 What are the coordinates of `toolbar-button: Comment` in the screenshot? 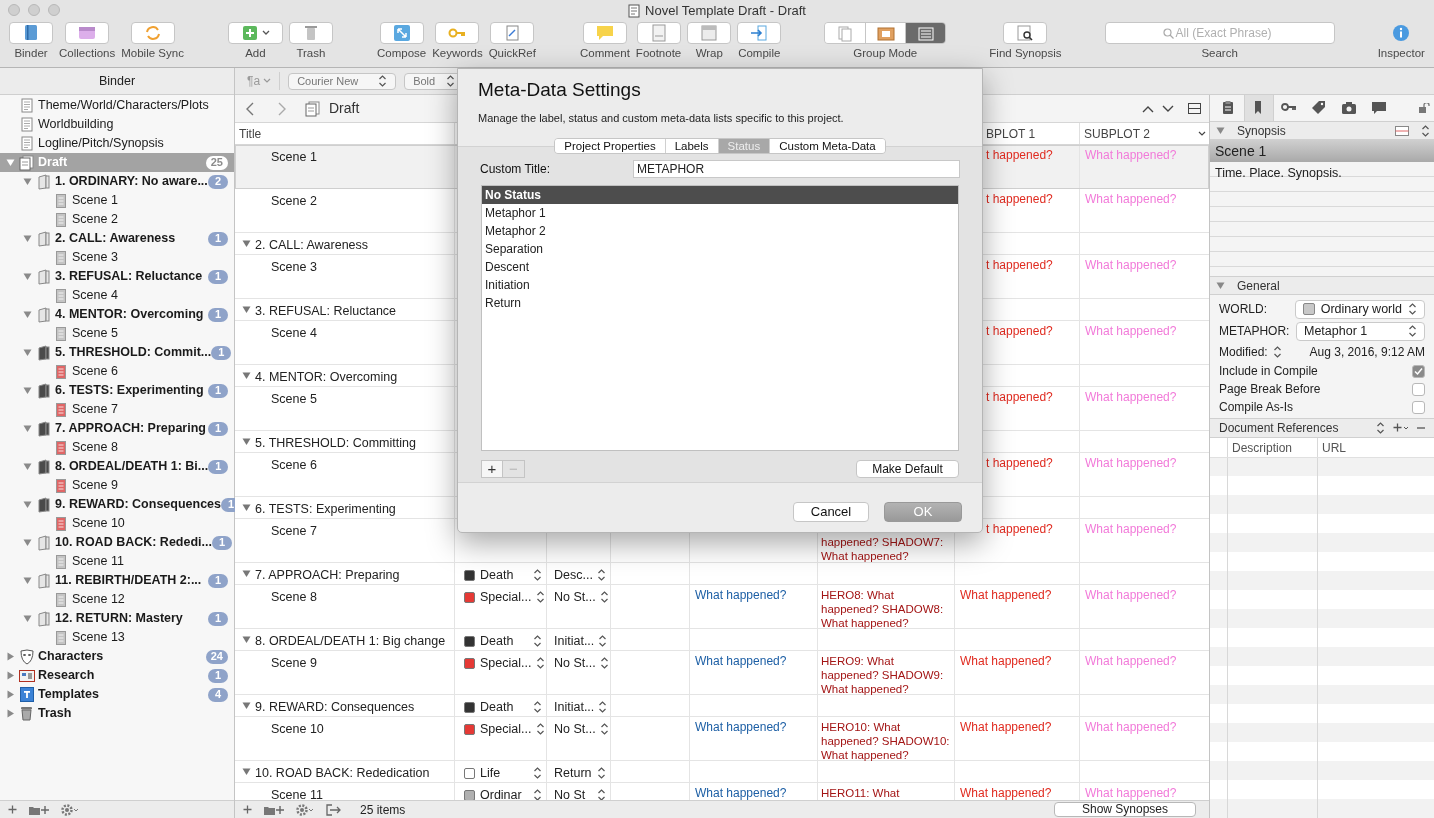 It's located at (605, 42).